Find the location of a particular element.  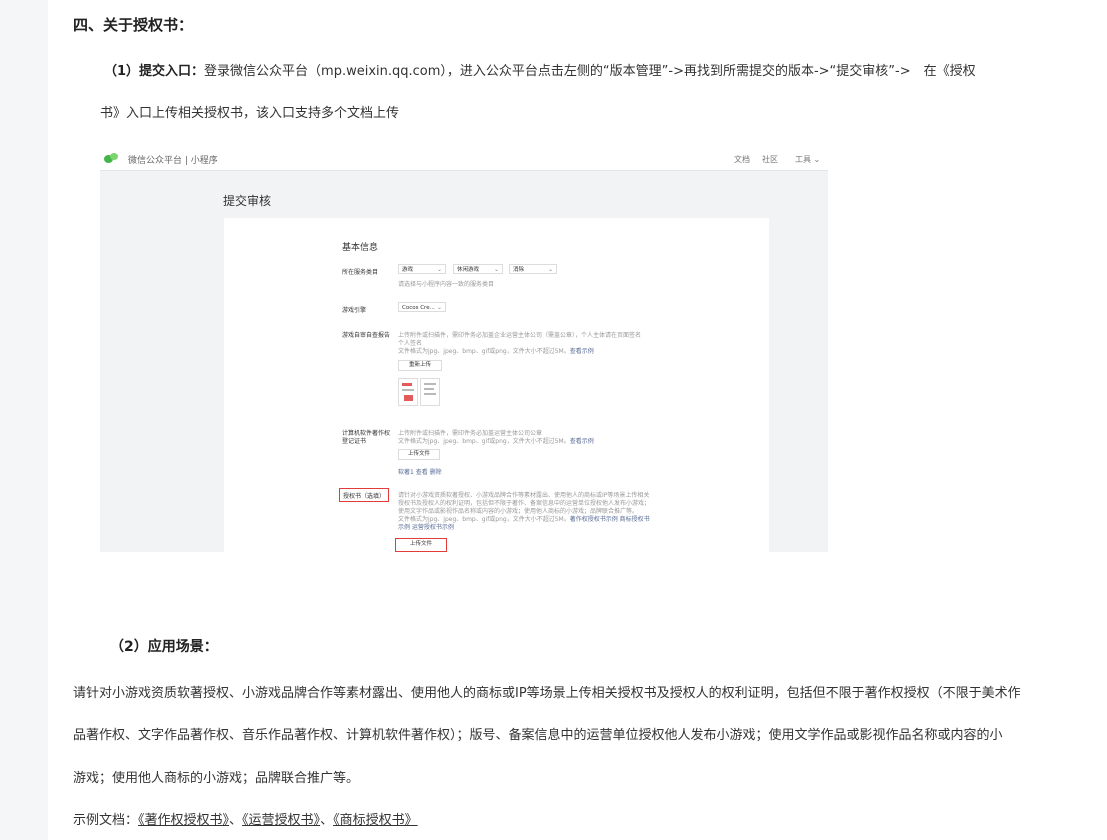

step1-line2: 书》入口上传相关授权书，该入口支持多个文档上传 is located at coordinates (250, 113).